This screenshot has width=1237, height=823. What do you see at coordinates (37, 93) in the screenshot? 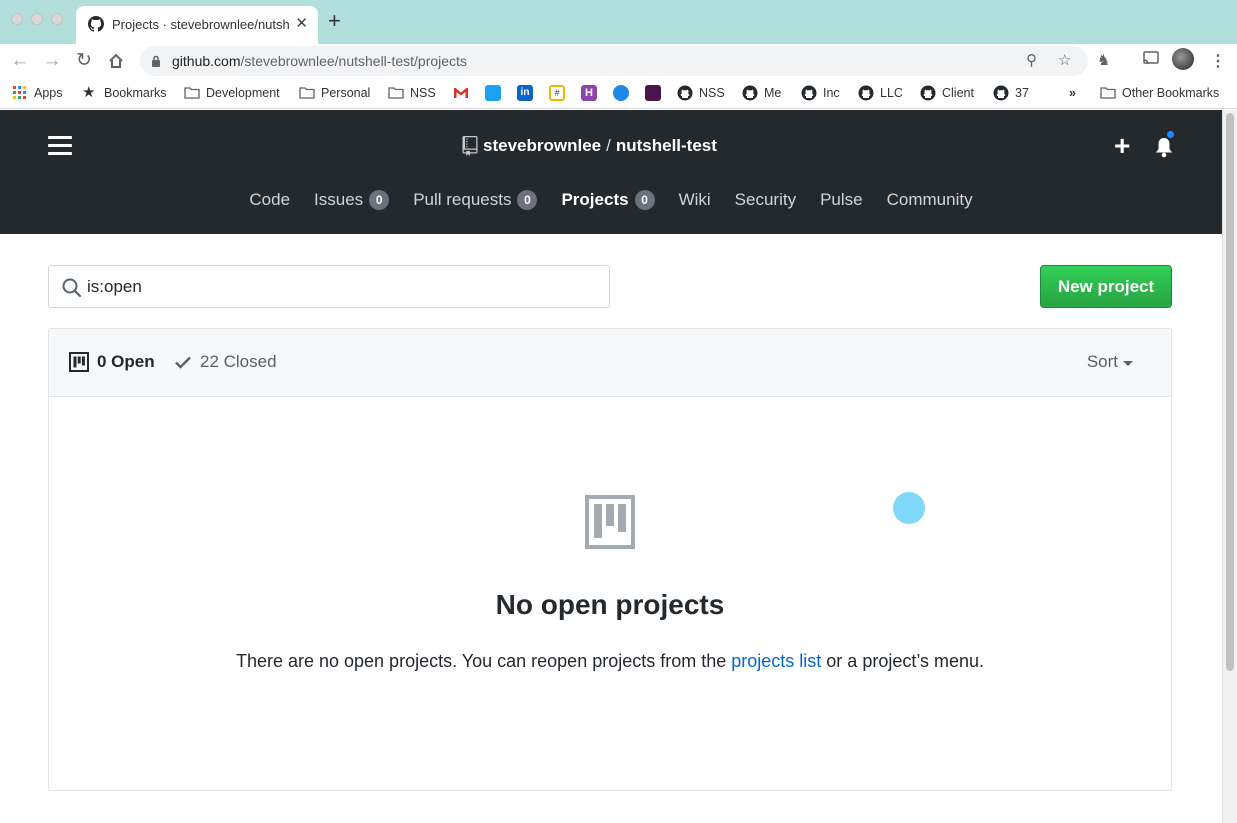
I see `bookmark-apps: Apps` at bounding box center [37, 93].